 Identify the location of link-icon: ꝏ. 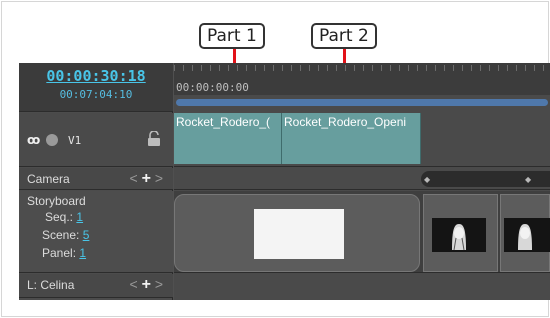
(33, 140).